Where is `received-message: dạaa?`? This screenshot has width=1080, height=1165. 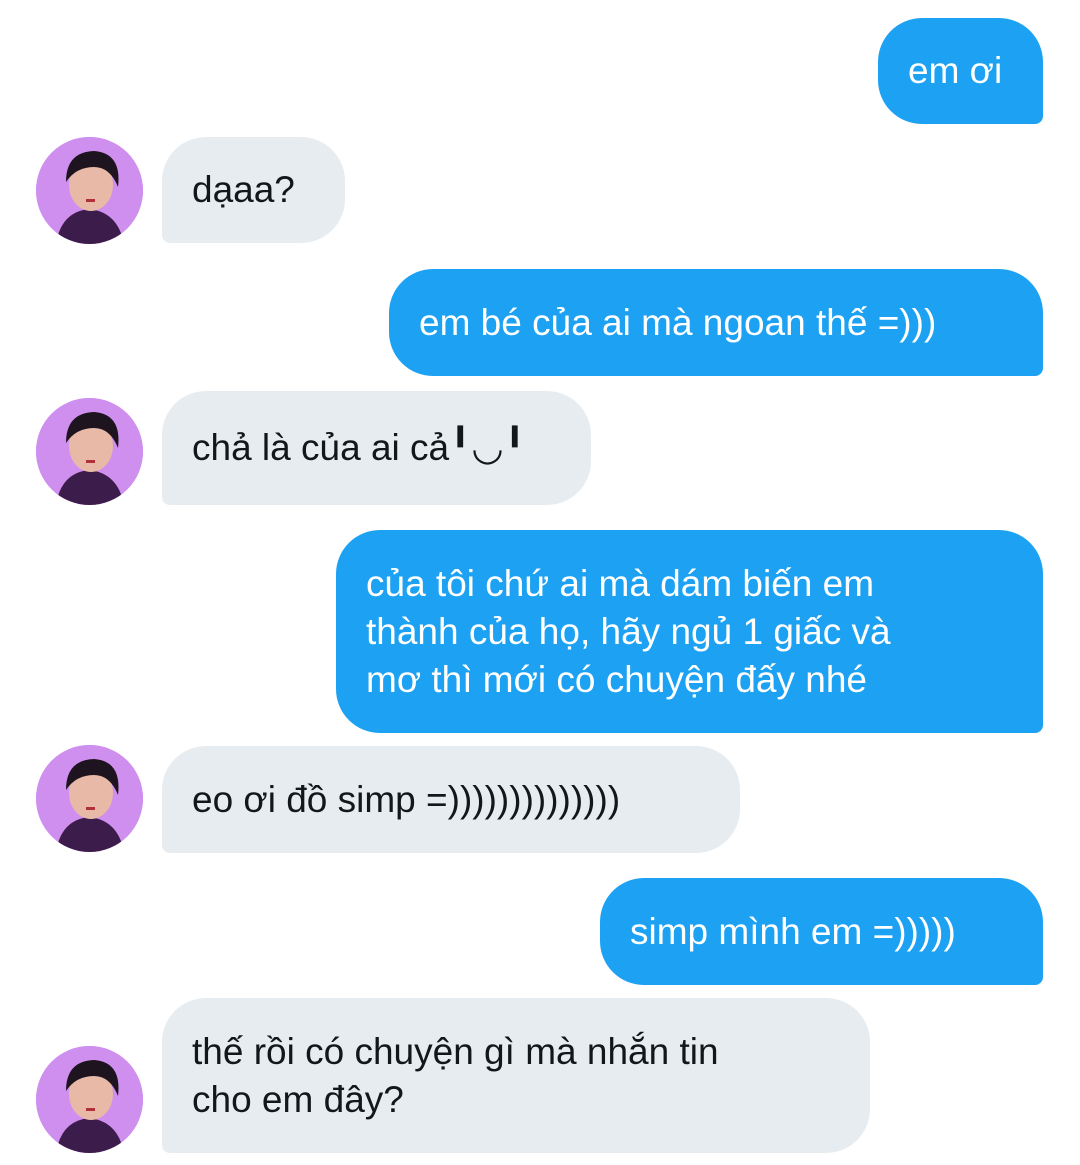
received-message: dạaa? is located at coordinates (253, 190).